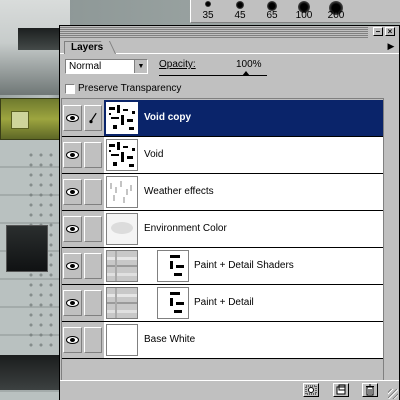  What do you see at coordinates (208, 15) in the screenshot?
I see `brush-size-label: 35` at bounding box center [208, 15].